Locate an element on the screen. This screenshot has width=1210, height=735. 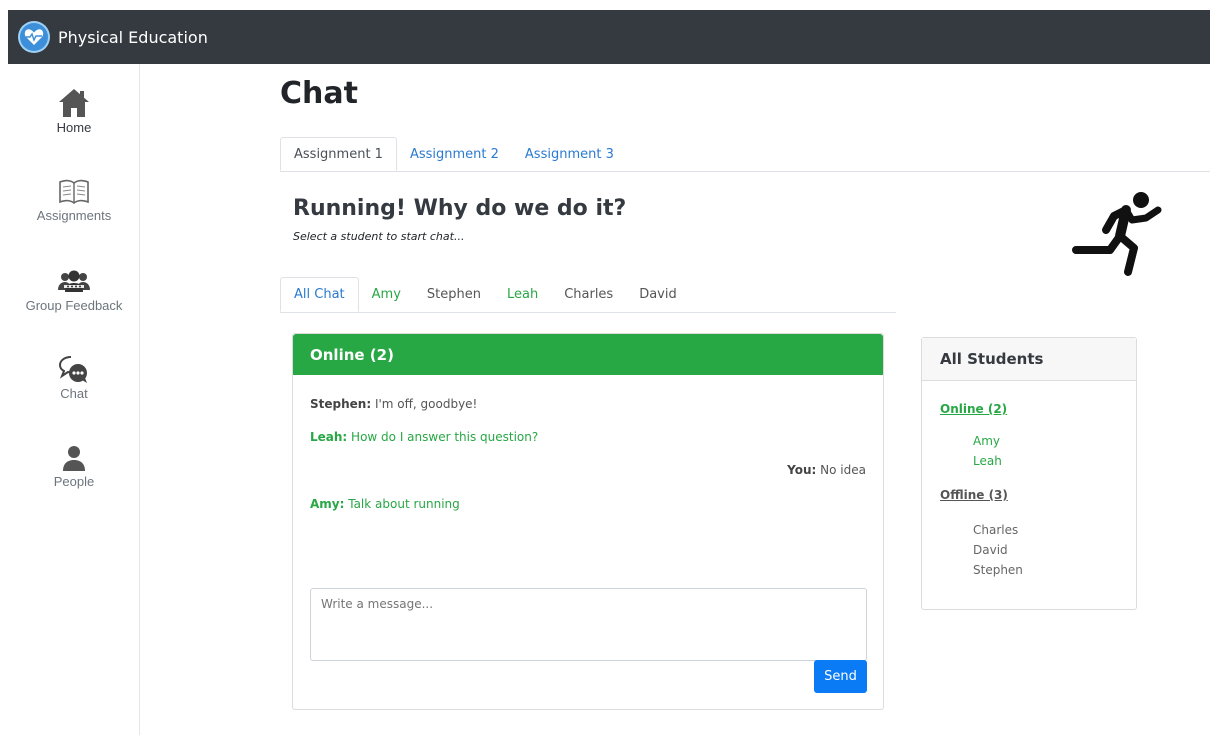
sidebar-item-label: Group Feedback is located at coordinates (74, 305).